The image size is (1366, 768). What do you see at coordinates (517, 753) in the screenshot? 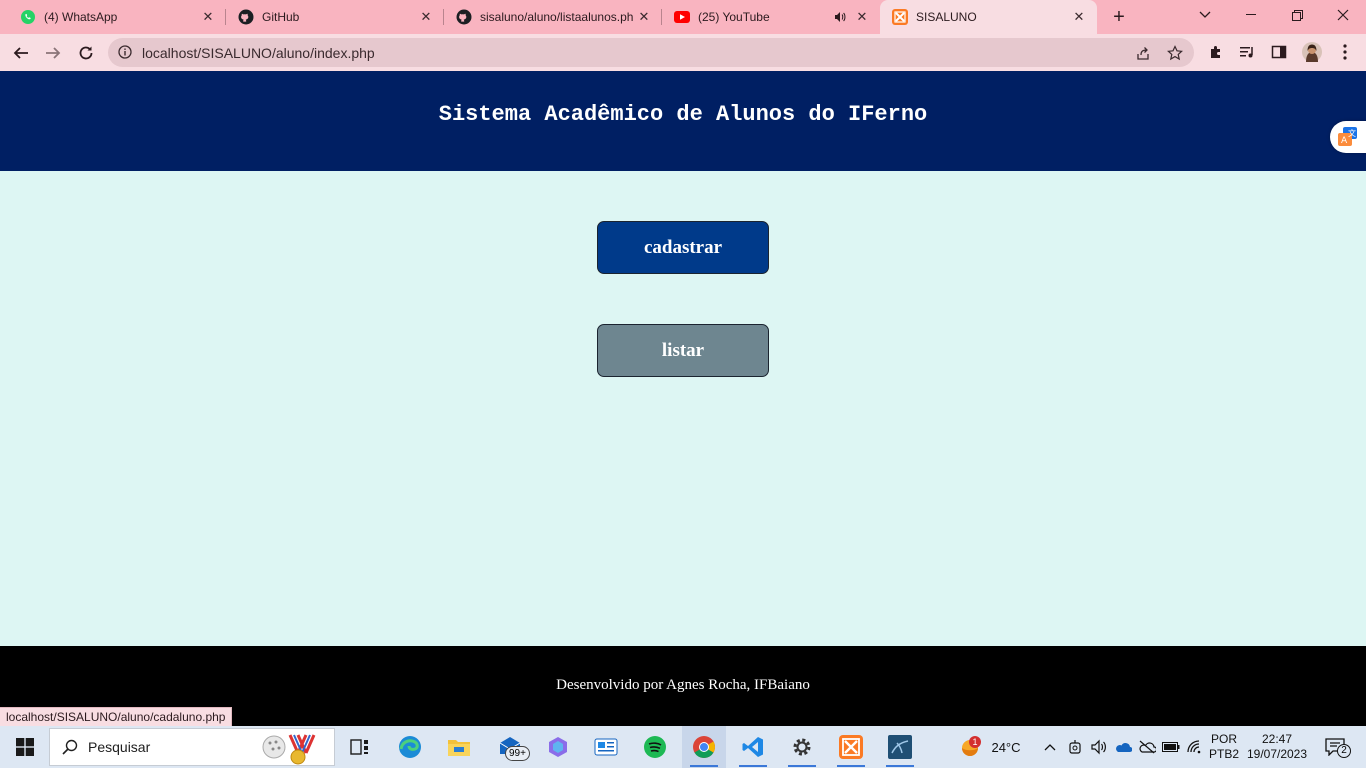
I see `mail-badge: 99+` at bounding box center [517, 753].